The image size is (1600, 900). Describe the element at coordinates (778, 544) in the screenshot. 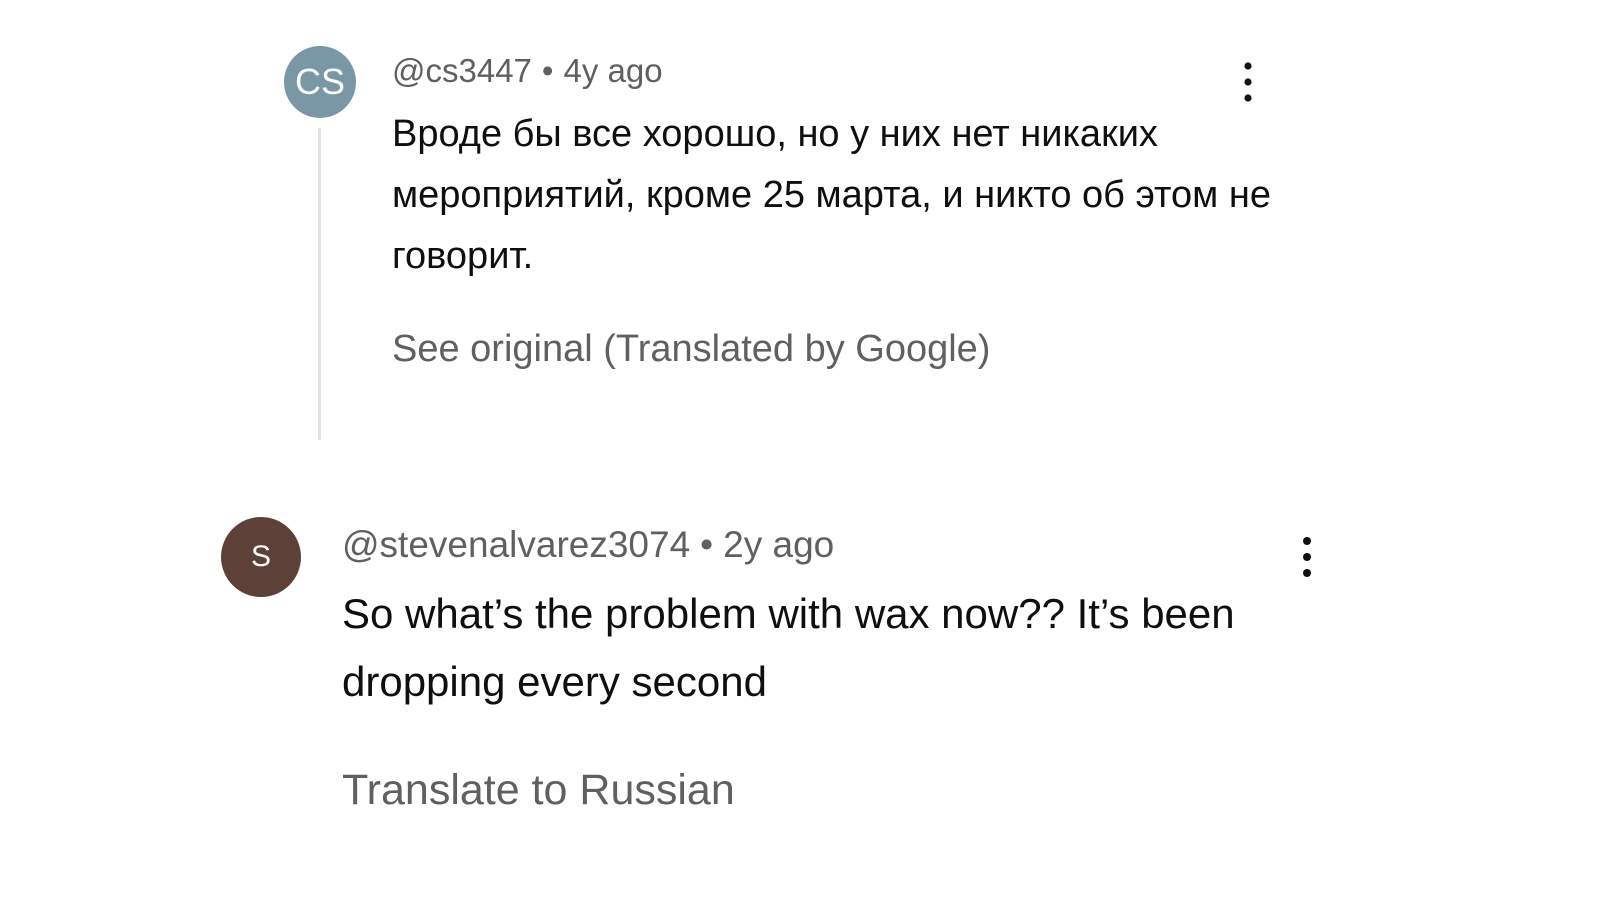

I see `comment-timestamp: 2y ago` at that location.